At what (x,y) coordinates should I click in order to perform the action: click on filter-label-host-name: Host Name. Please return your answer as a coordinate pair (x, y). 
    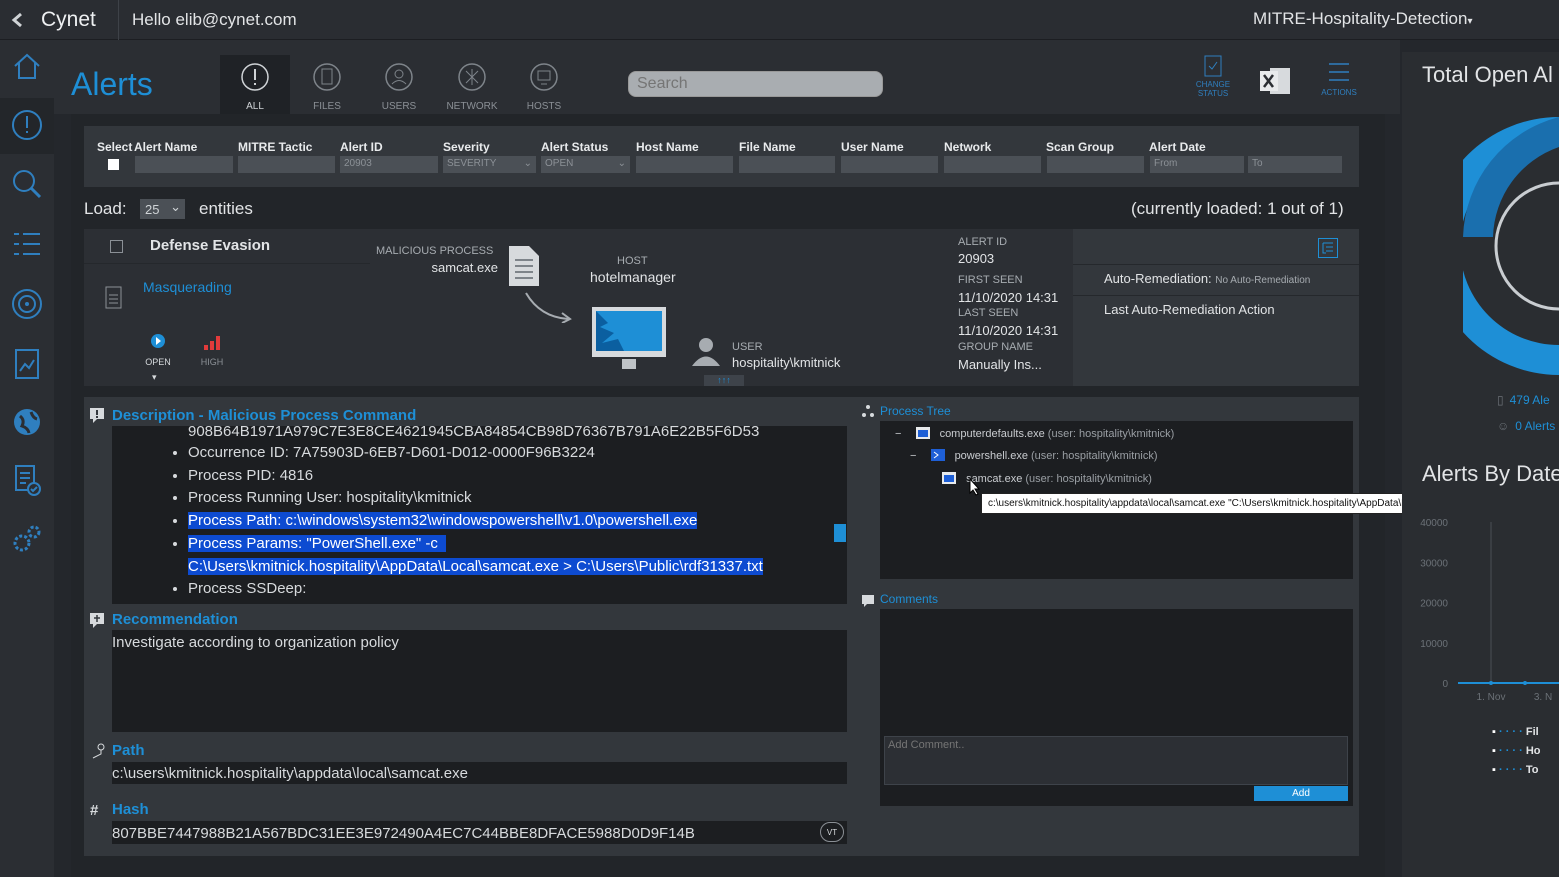
    Looking at the image, I should click on (667, 147).